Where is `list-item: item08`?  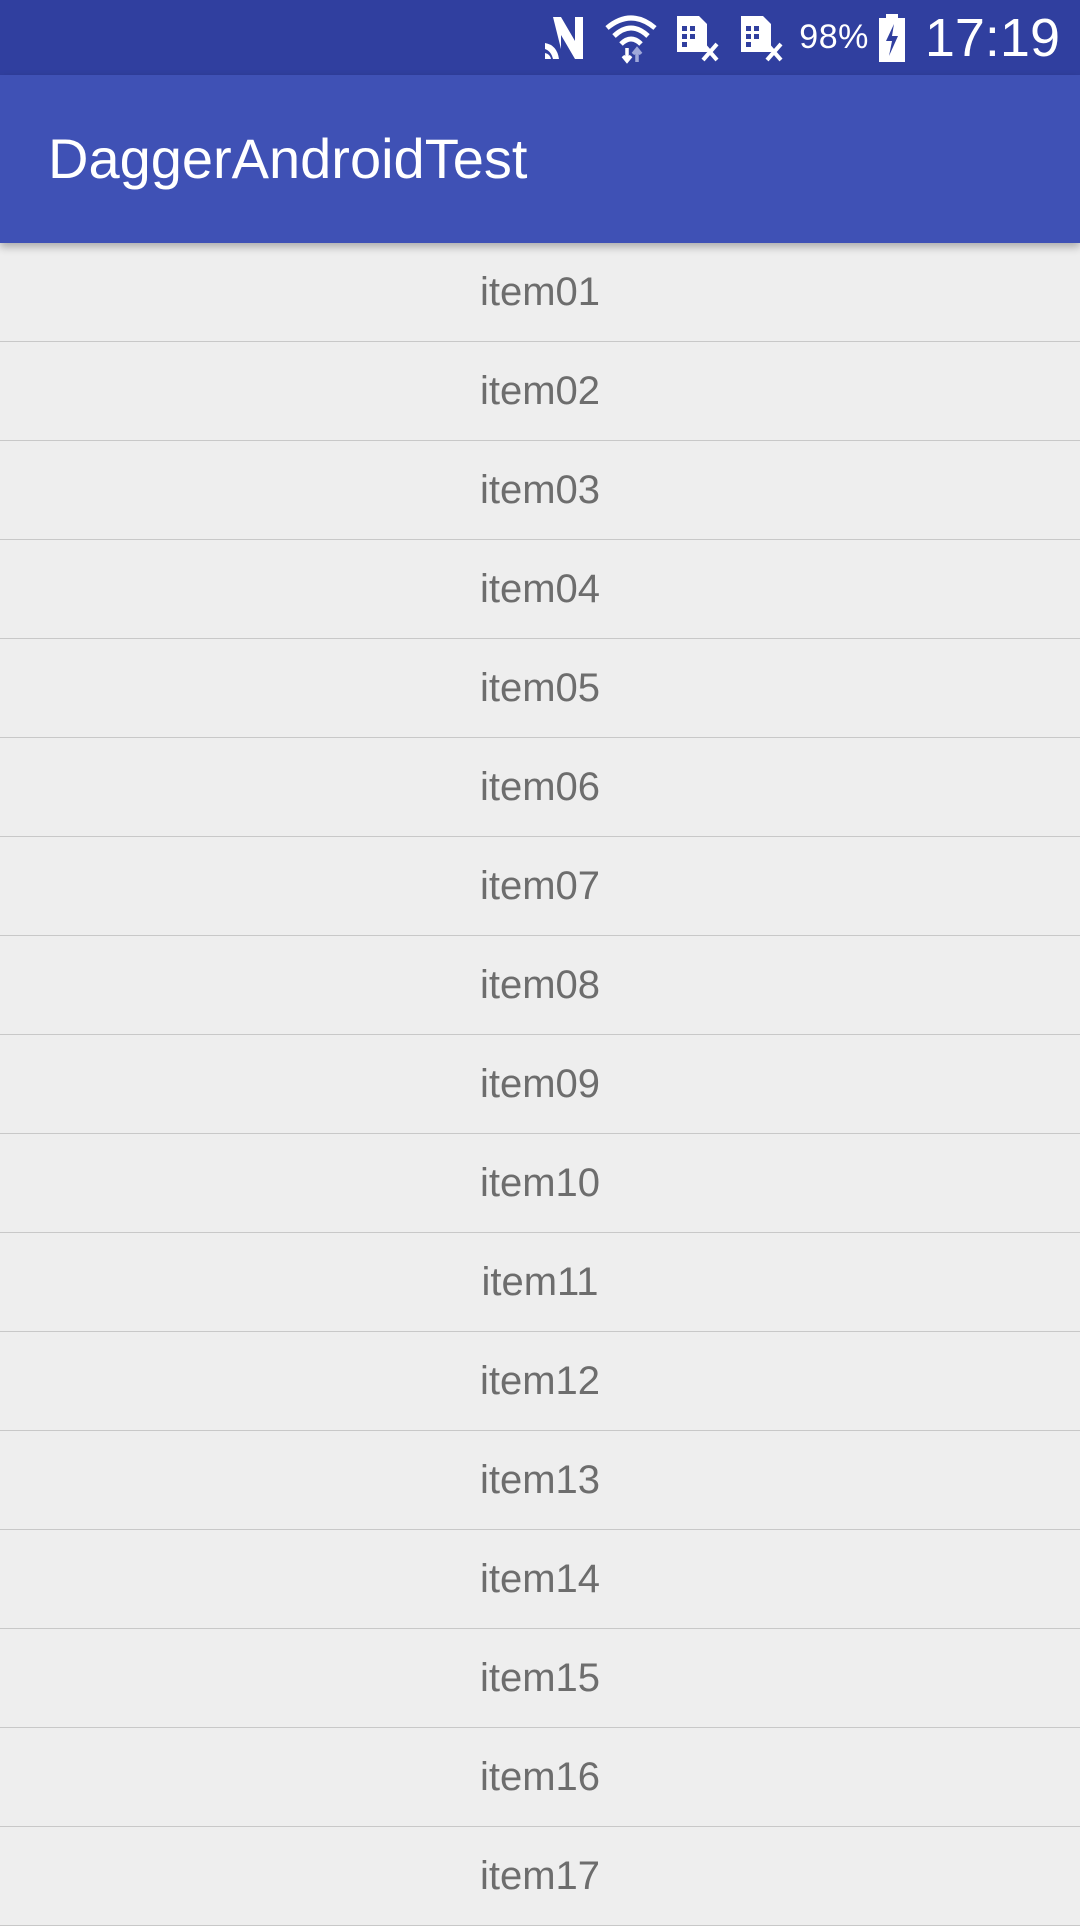
list-item: item08 is located at coordinates (540, 985).